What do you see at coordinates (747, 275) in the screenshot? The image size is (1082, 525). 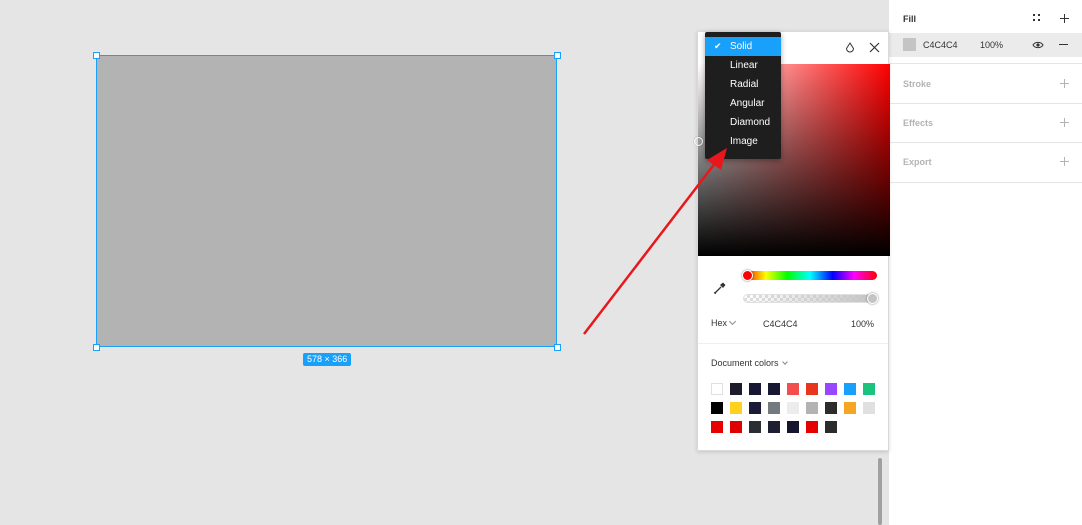 I see `hue-slider-thumb` at bounding box center [747, 275].